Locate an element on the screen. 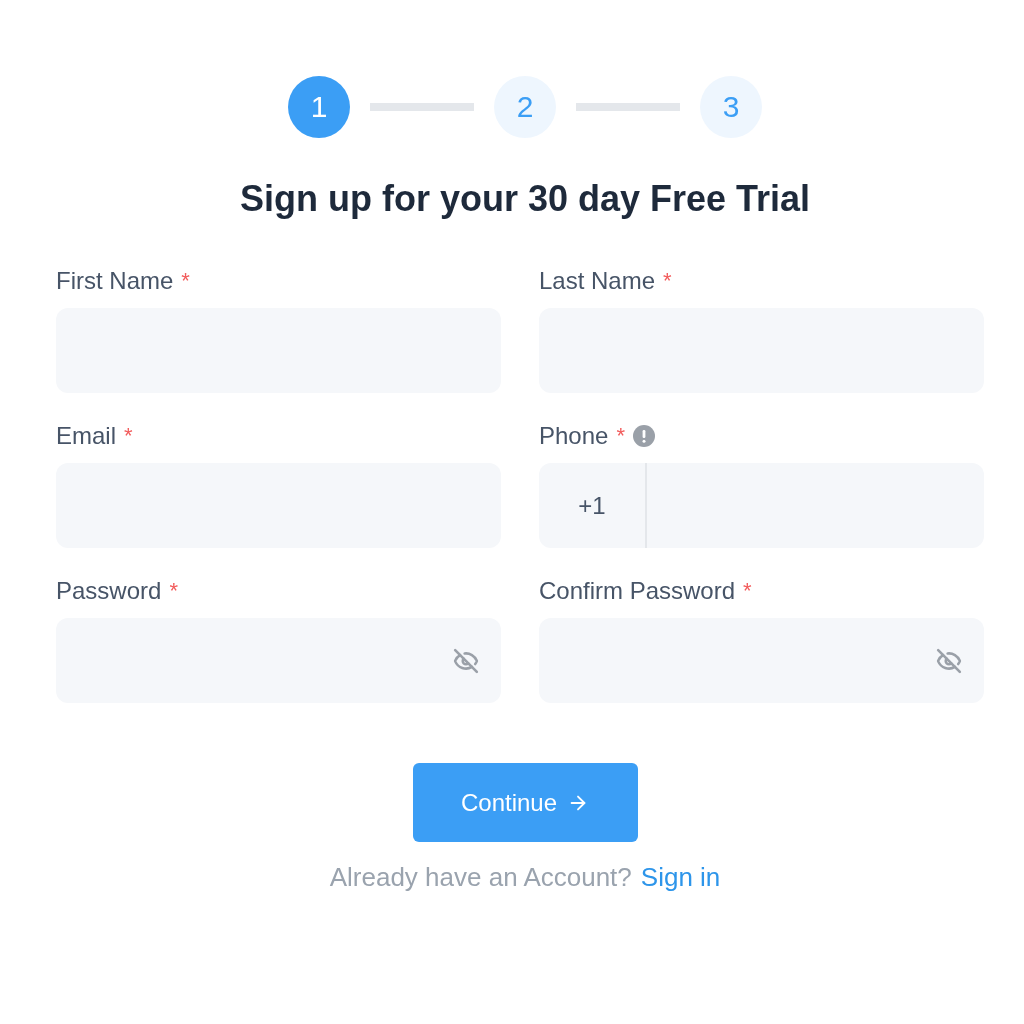  step-indicator: 1 is located at coordinates (319, 107).